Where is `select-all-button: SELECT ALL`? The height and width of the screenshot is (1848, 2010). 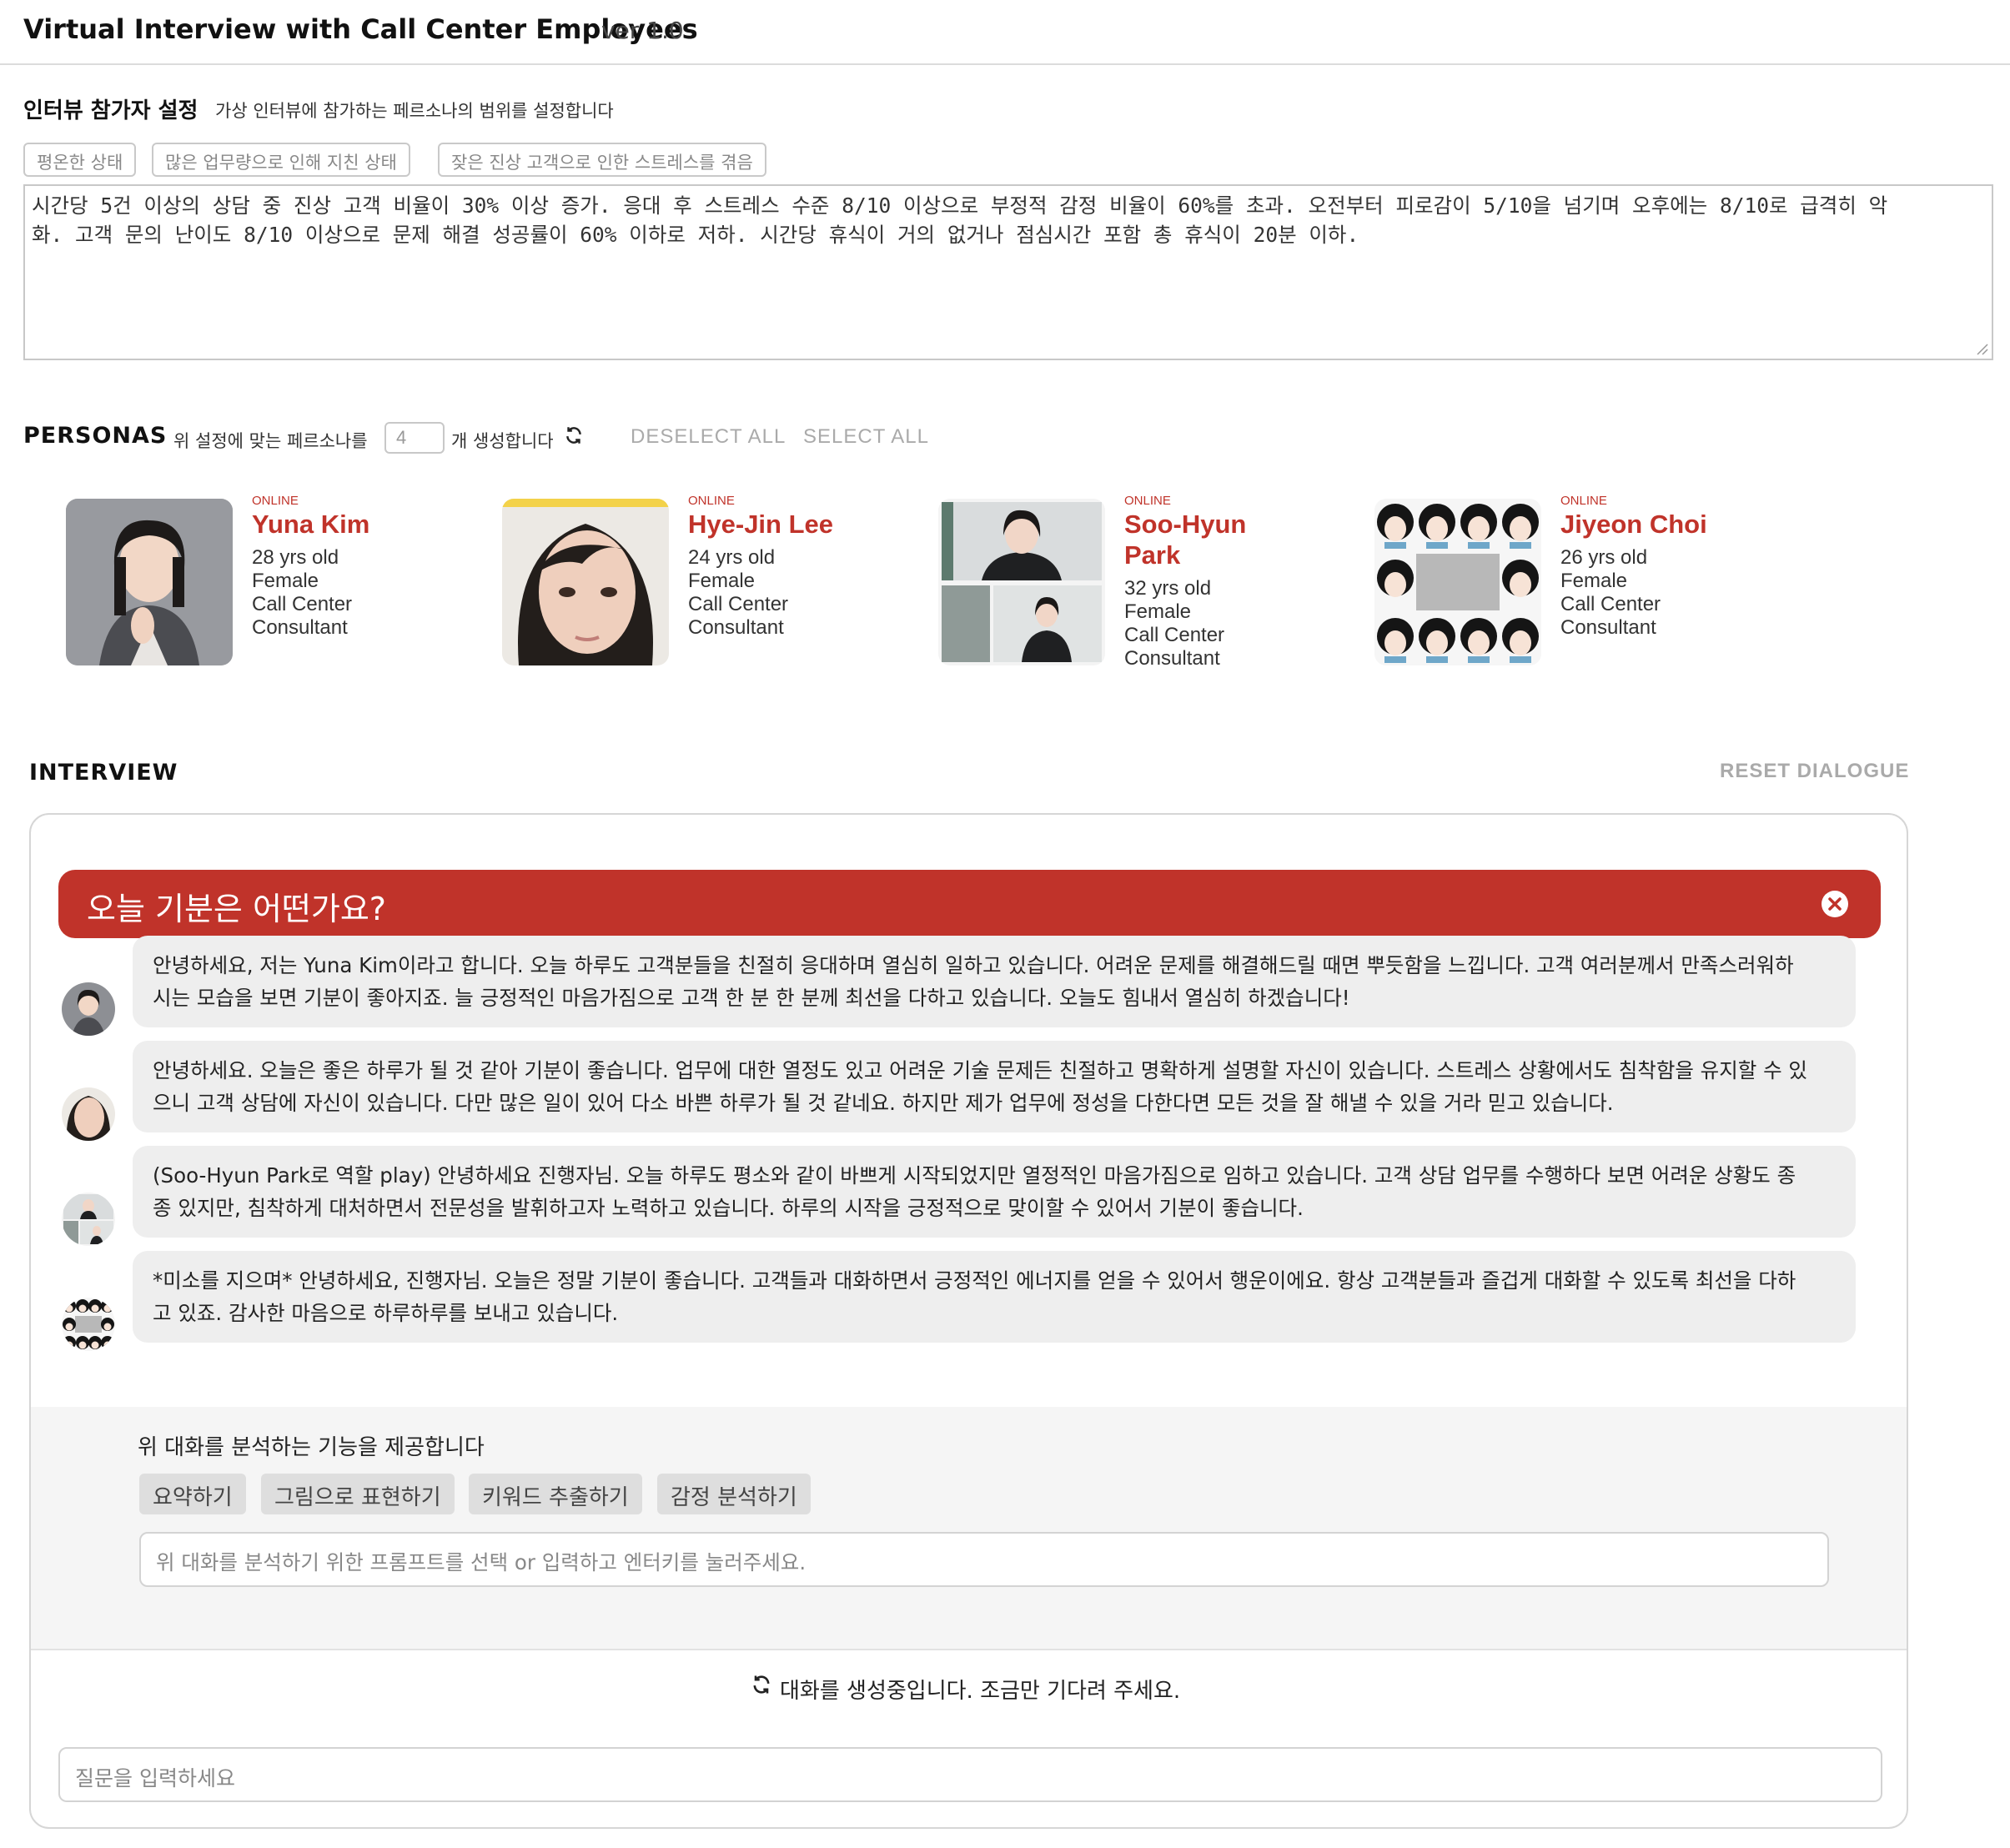 select-all-button: SELECT ALL is located at coordinates (866, 437).